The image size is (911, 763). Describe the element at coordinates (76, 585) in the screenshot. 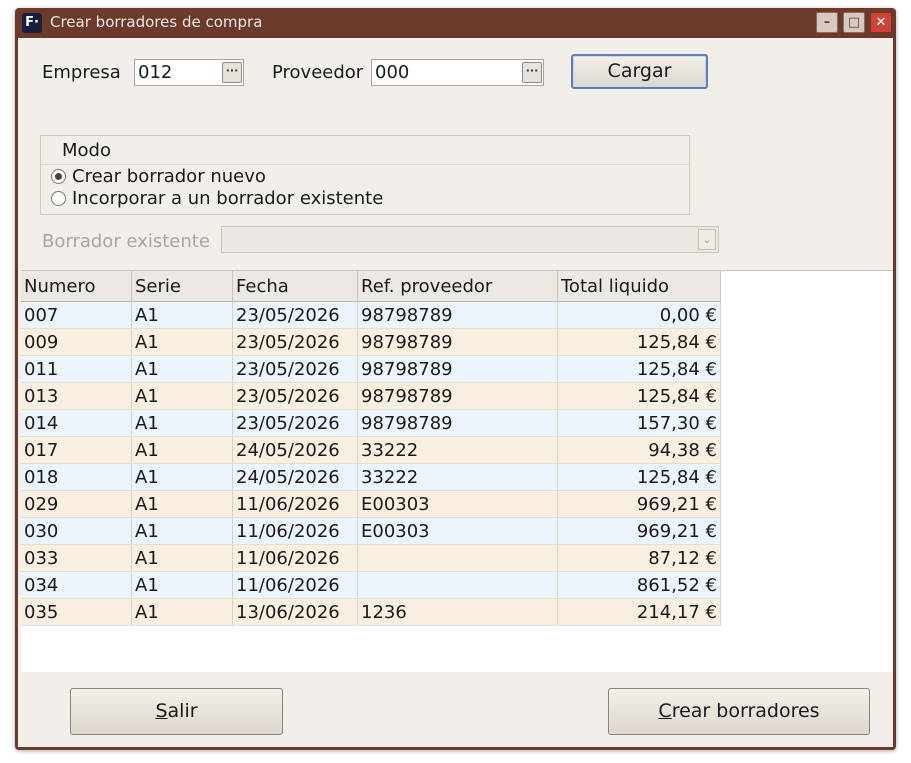

I see `cell-numero: 034` at that location.